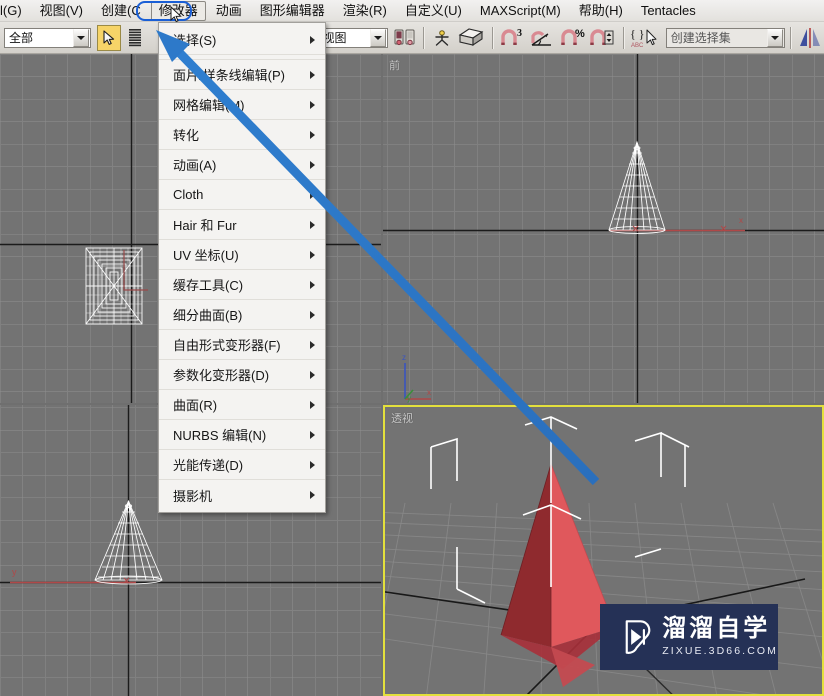 The width and height of the screenshot is (824, 696). I want to click on menu-bar-item-6: 渲染(R), so click(365, 11).